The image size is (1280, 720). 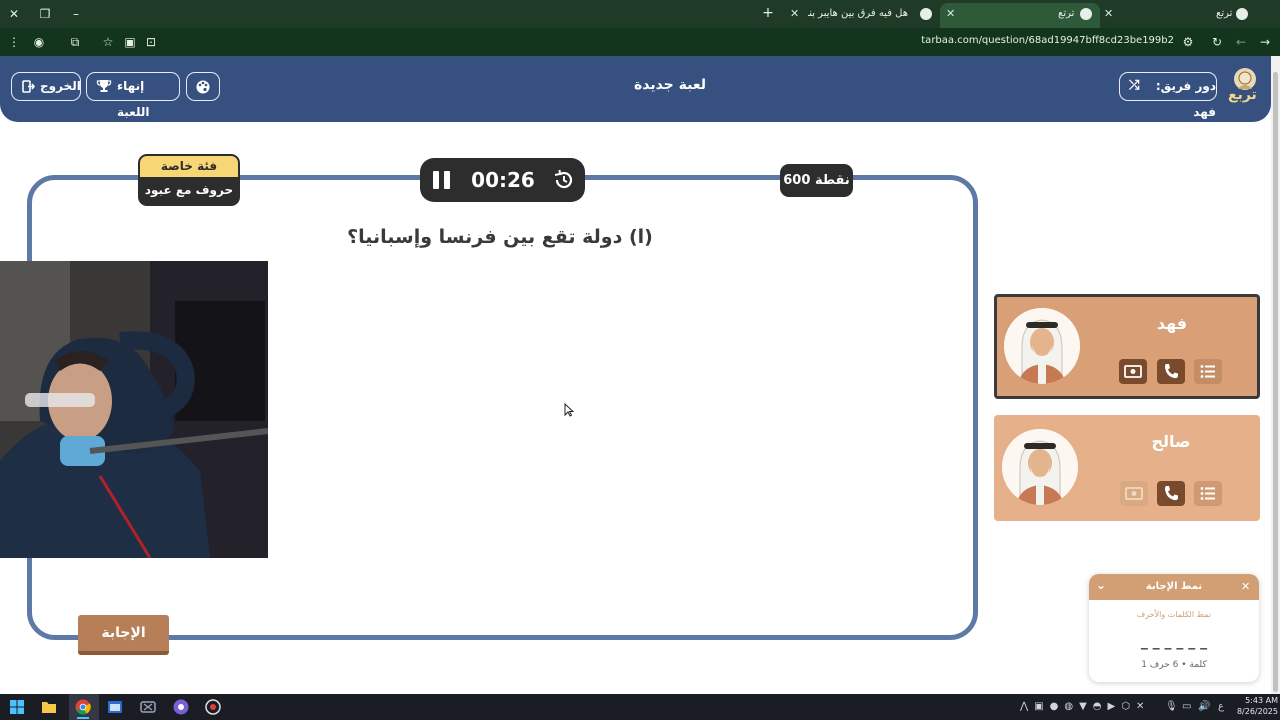 What do you see at coordinates (39, 42) in the screenshot?
I see `extension-icon: ◉` at bounding box center [39, 42].